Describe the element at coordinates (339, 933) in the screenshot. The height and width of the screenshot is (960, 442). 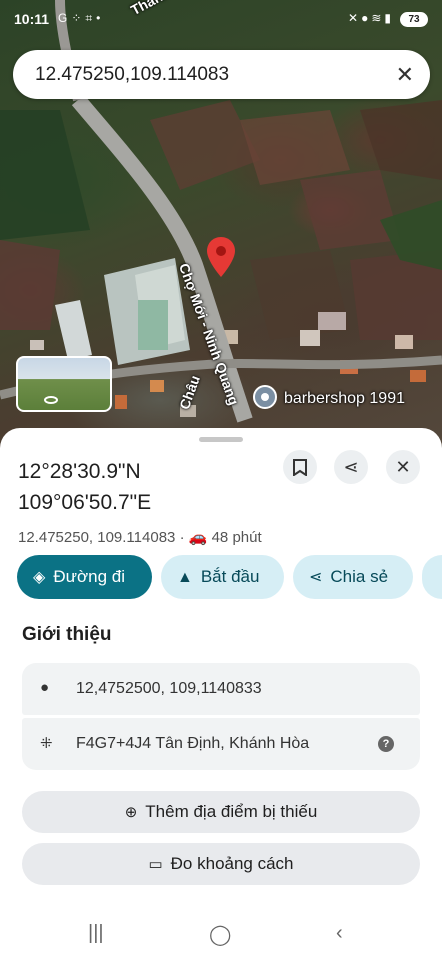
I see `back-icon: ‹` at that location.